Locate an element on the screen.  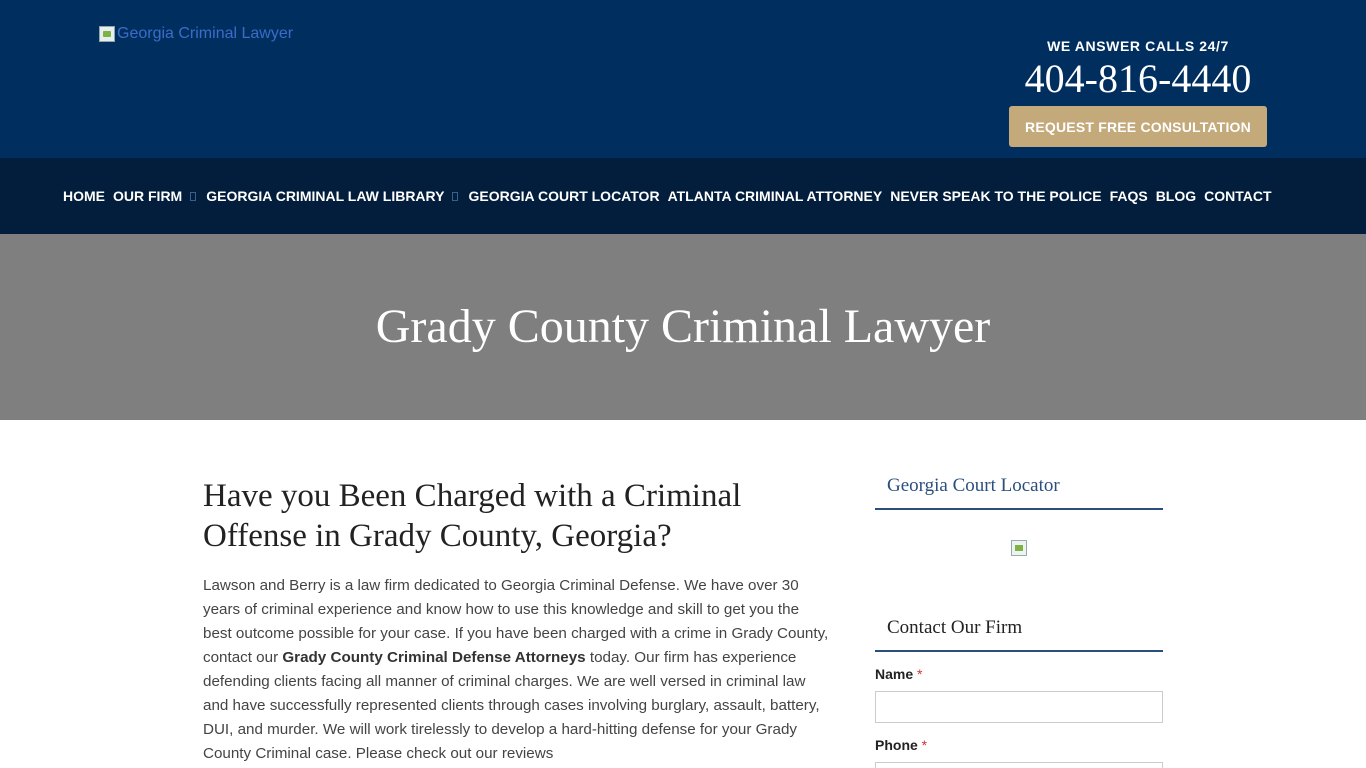
nav-label: FAQS is located at coordinates (1128, 196).